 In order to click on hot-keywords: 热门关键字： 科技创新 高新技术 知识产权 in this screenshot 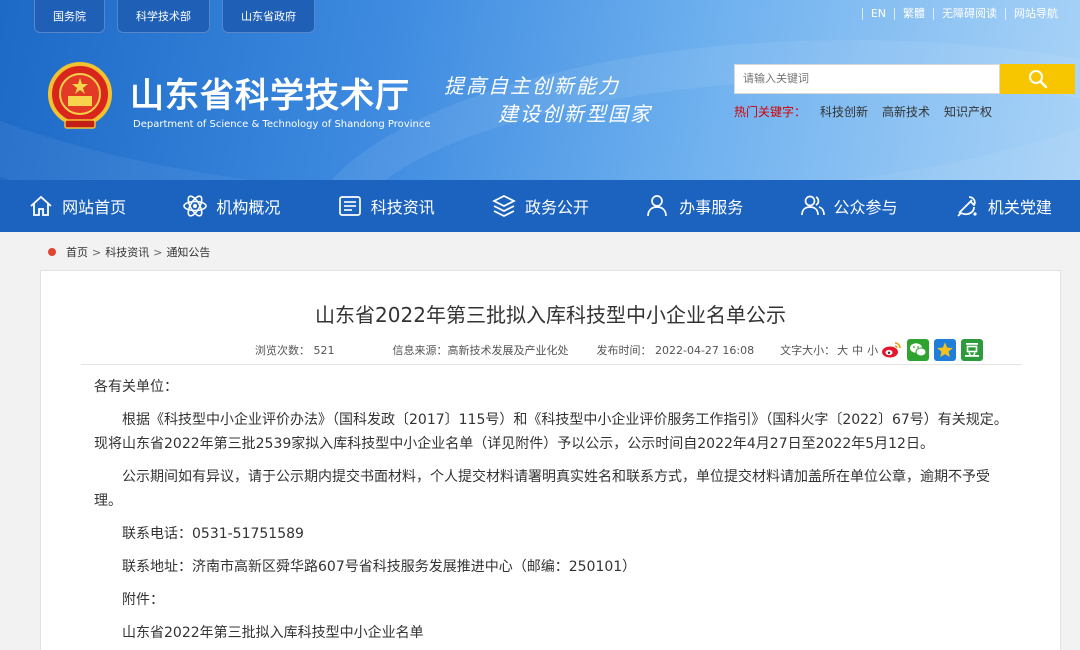, I will do `click(863, 111)`.